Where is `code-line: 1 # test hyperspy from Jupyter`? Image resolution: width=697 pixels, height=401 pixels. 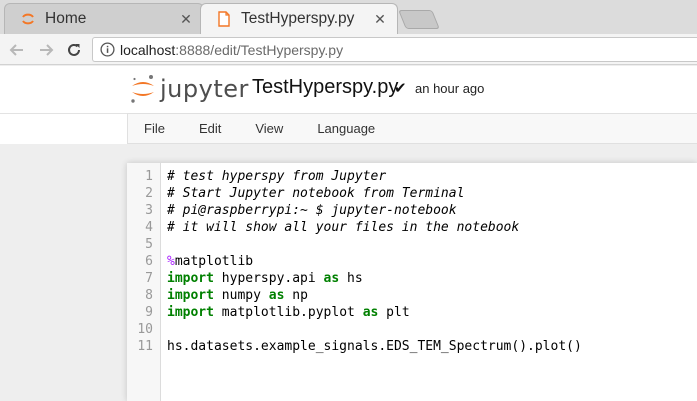
code-line: 1 # test hyperspy from Jupyter is located at coordinates (412, 176).